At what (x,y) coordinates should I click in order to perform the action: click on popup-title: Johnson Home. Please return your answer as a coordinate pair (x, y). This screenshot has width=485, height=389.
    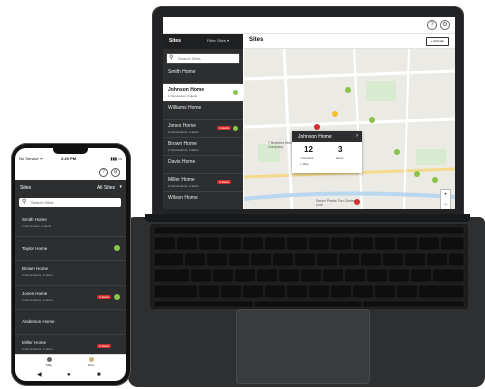
    Looking at the image, I should click on (315, 137).